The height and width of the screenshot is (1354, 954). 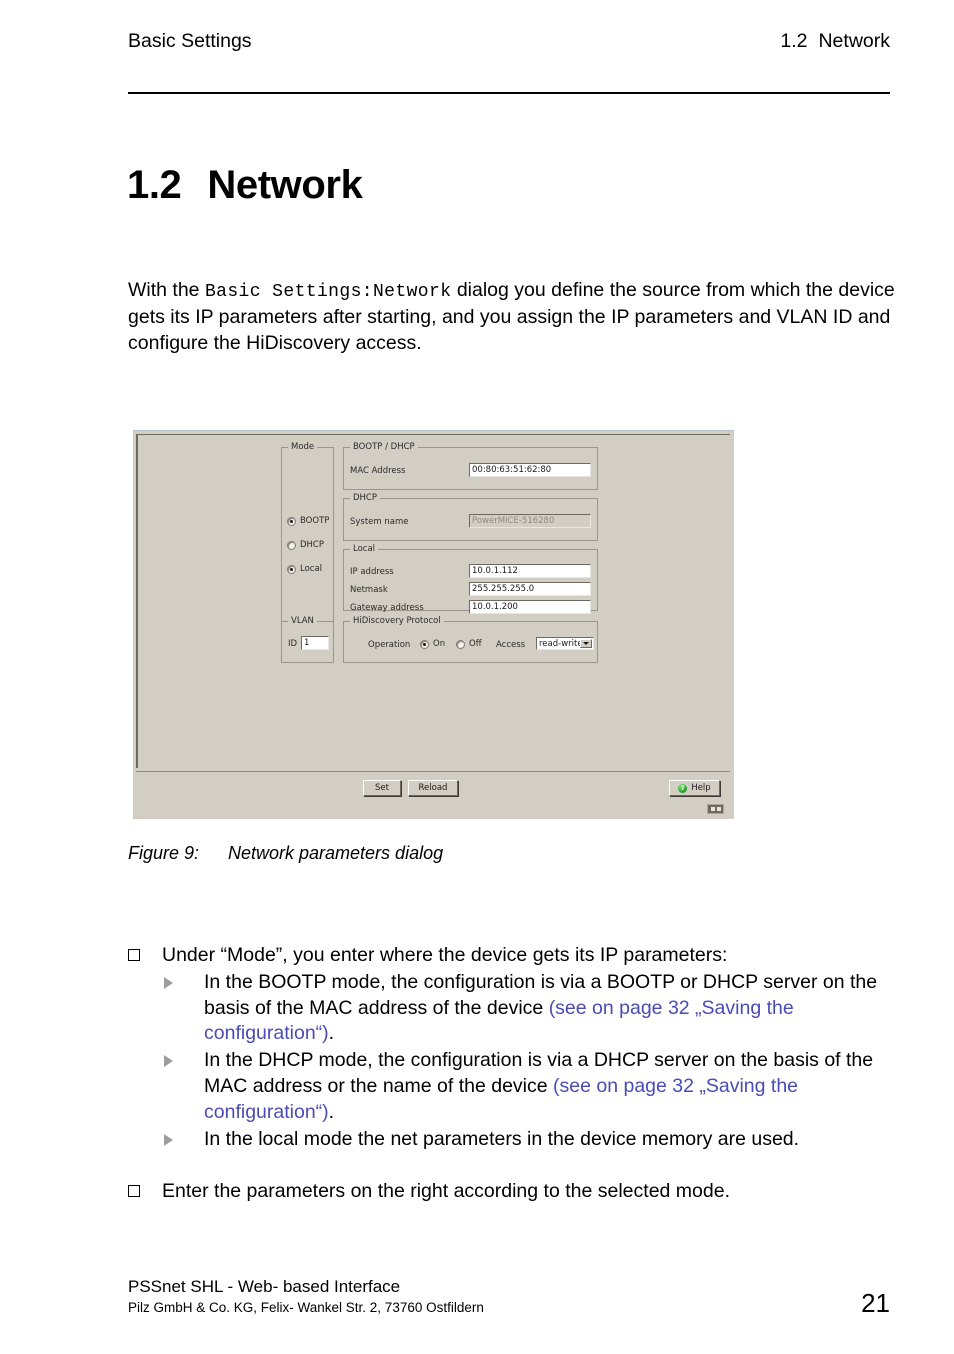 I want to click on mode-radio-local-label: Local, so click(x=311, y=569).